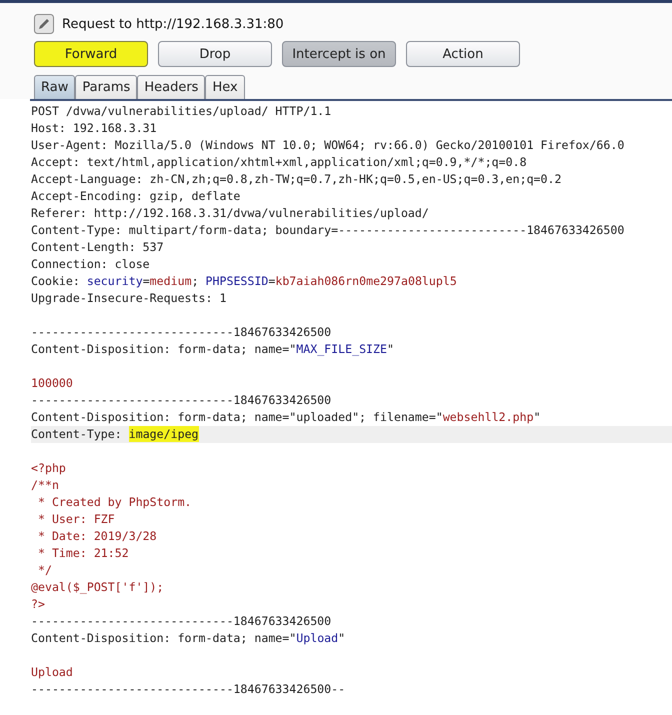 The height and width of the screenshot is (715, 672). Describe the element at coordinates (328, 145) in the screenshot. I see `code-line: User-Agent: Mozilla/5.0 (Windows NT 10.0; WOW64; rv:66.0) Gecko/20100101 Firefox/66.0` at that location.